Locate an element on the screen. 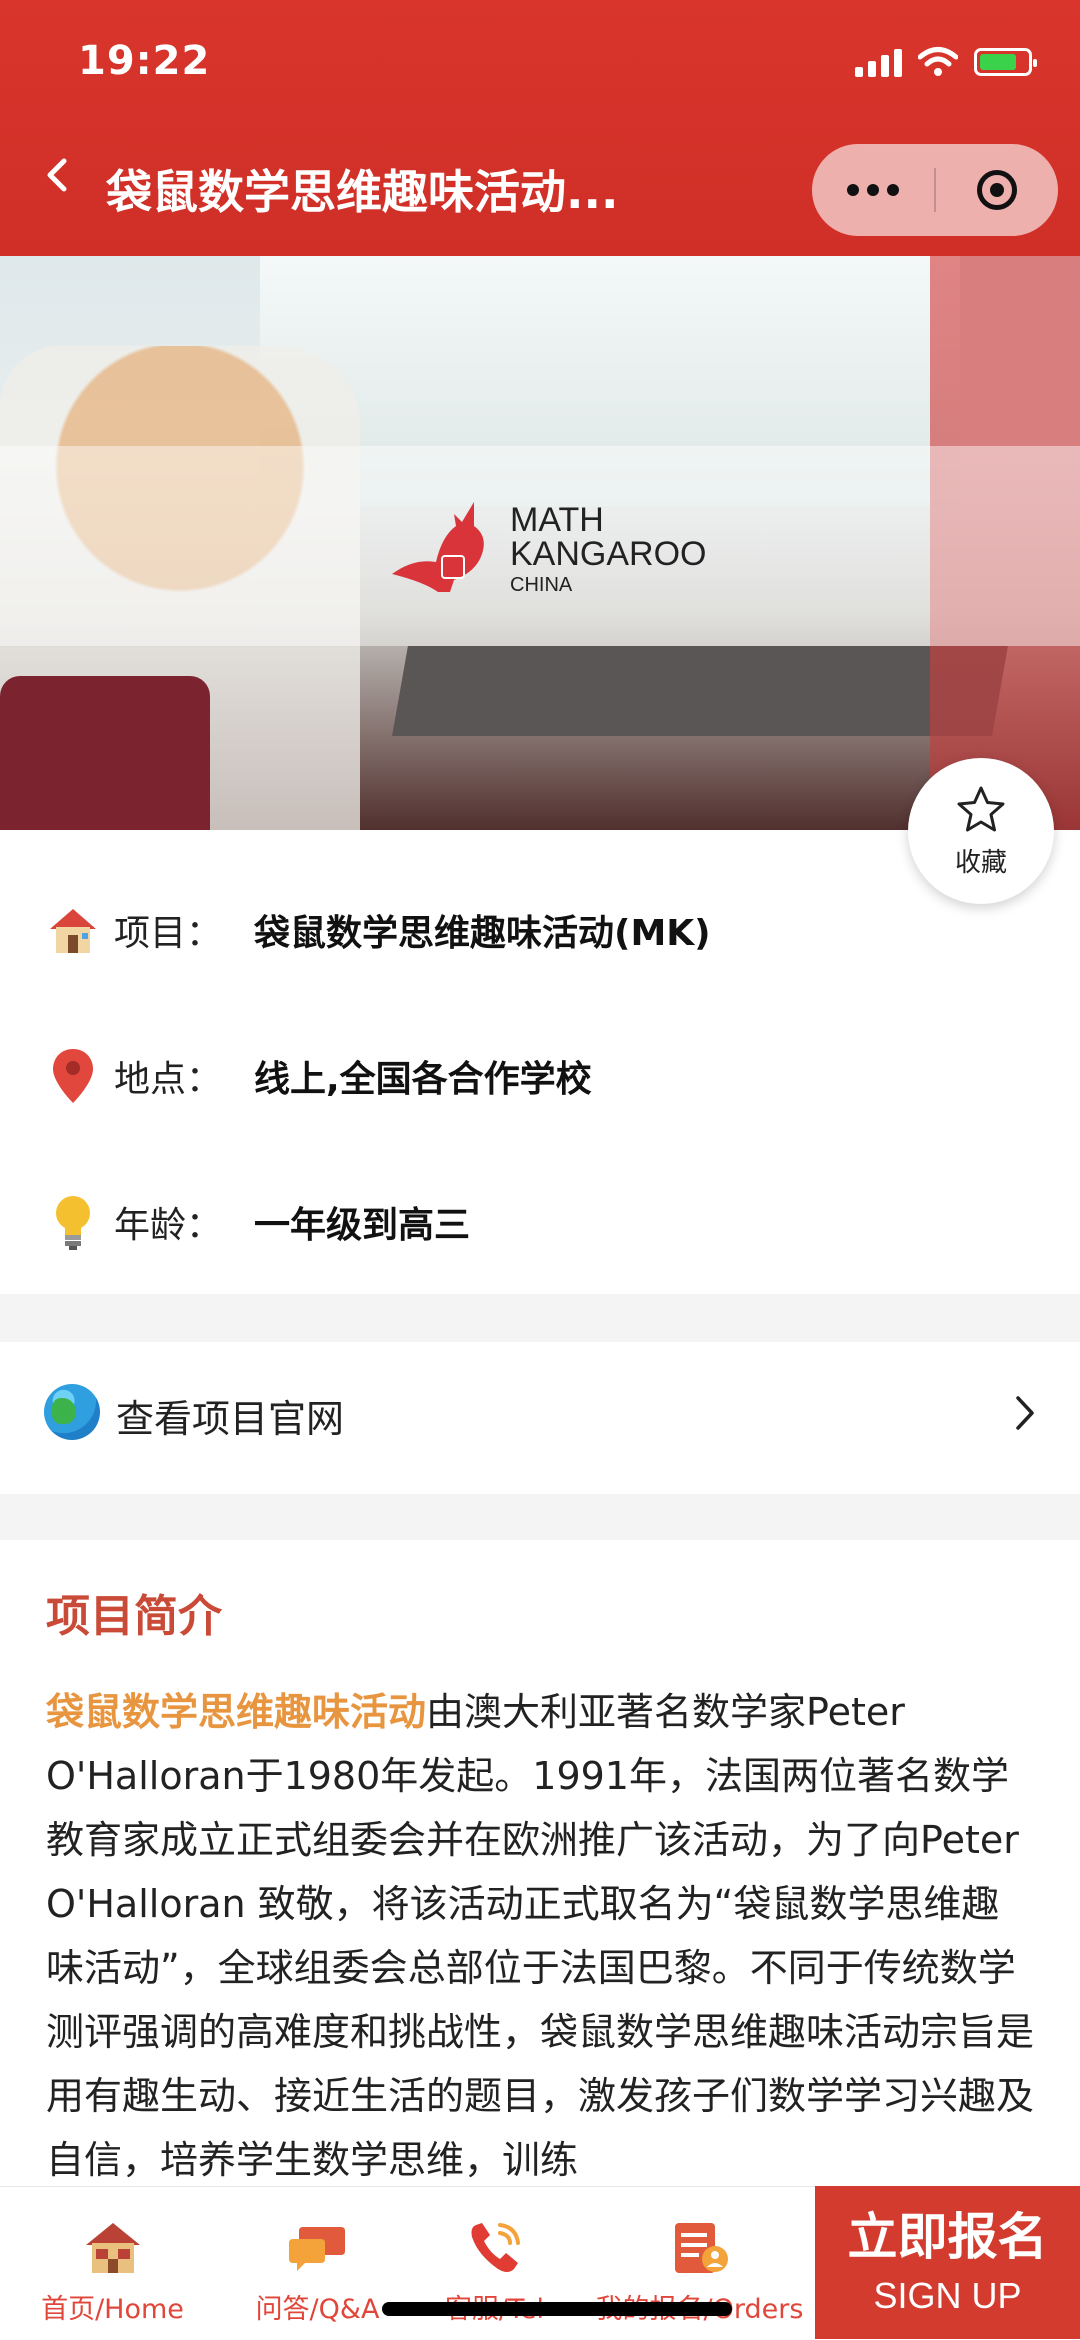 This screenshot has height=2340, width=1080. back-icon is located at coordinates (57, 175).